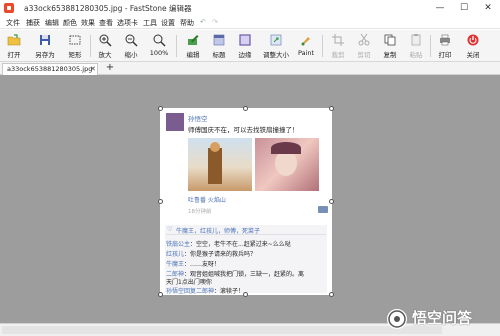 The height and width of the screenshot is (336, 500). Describe the element at coordinates (52, 23) in the screenshot. I see `menu-edit: 编辑` at that location.